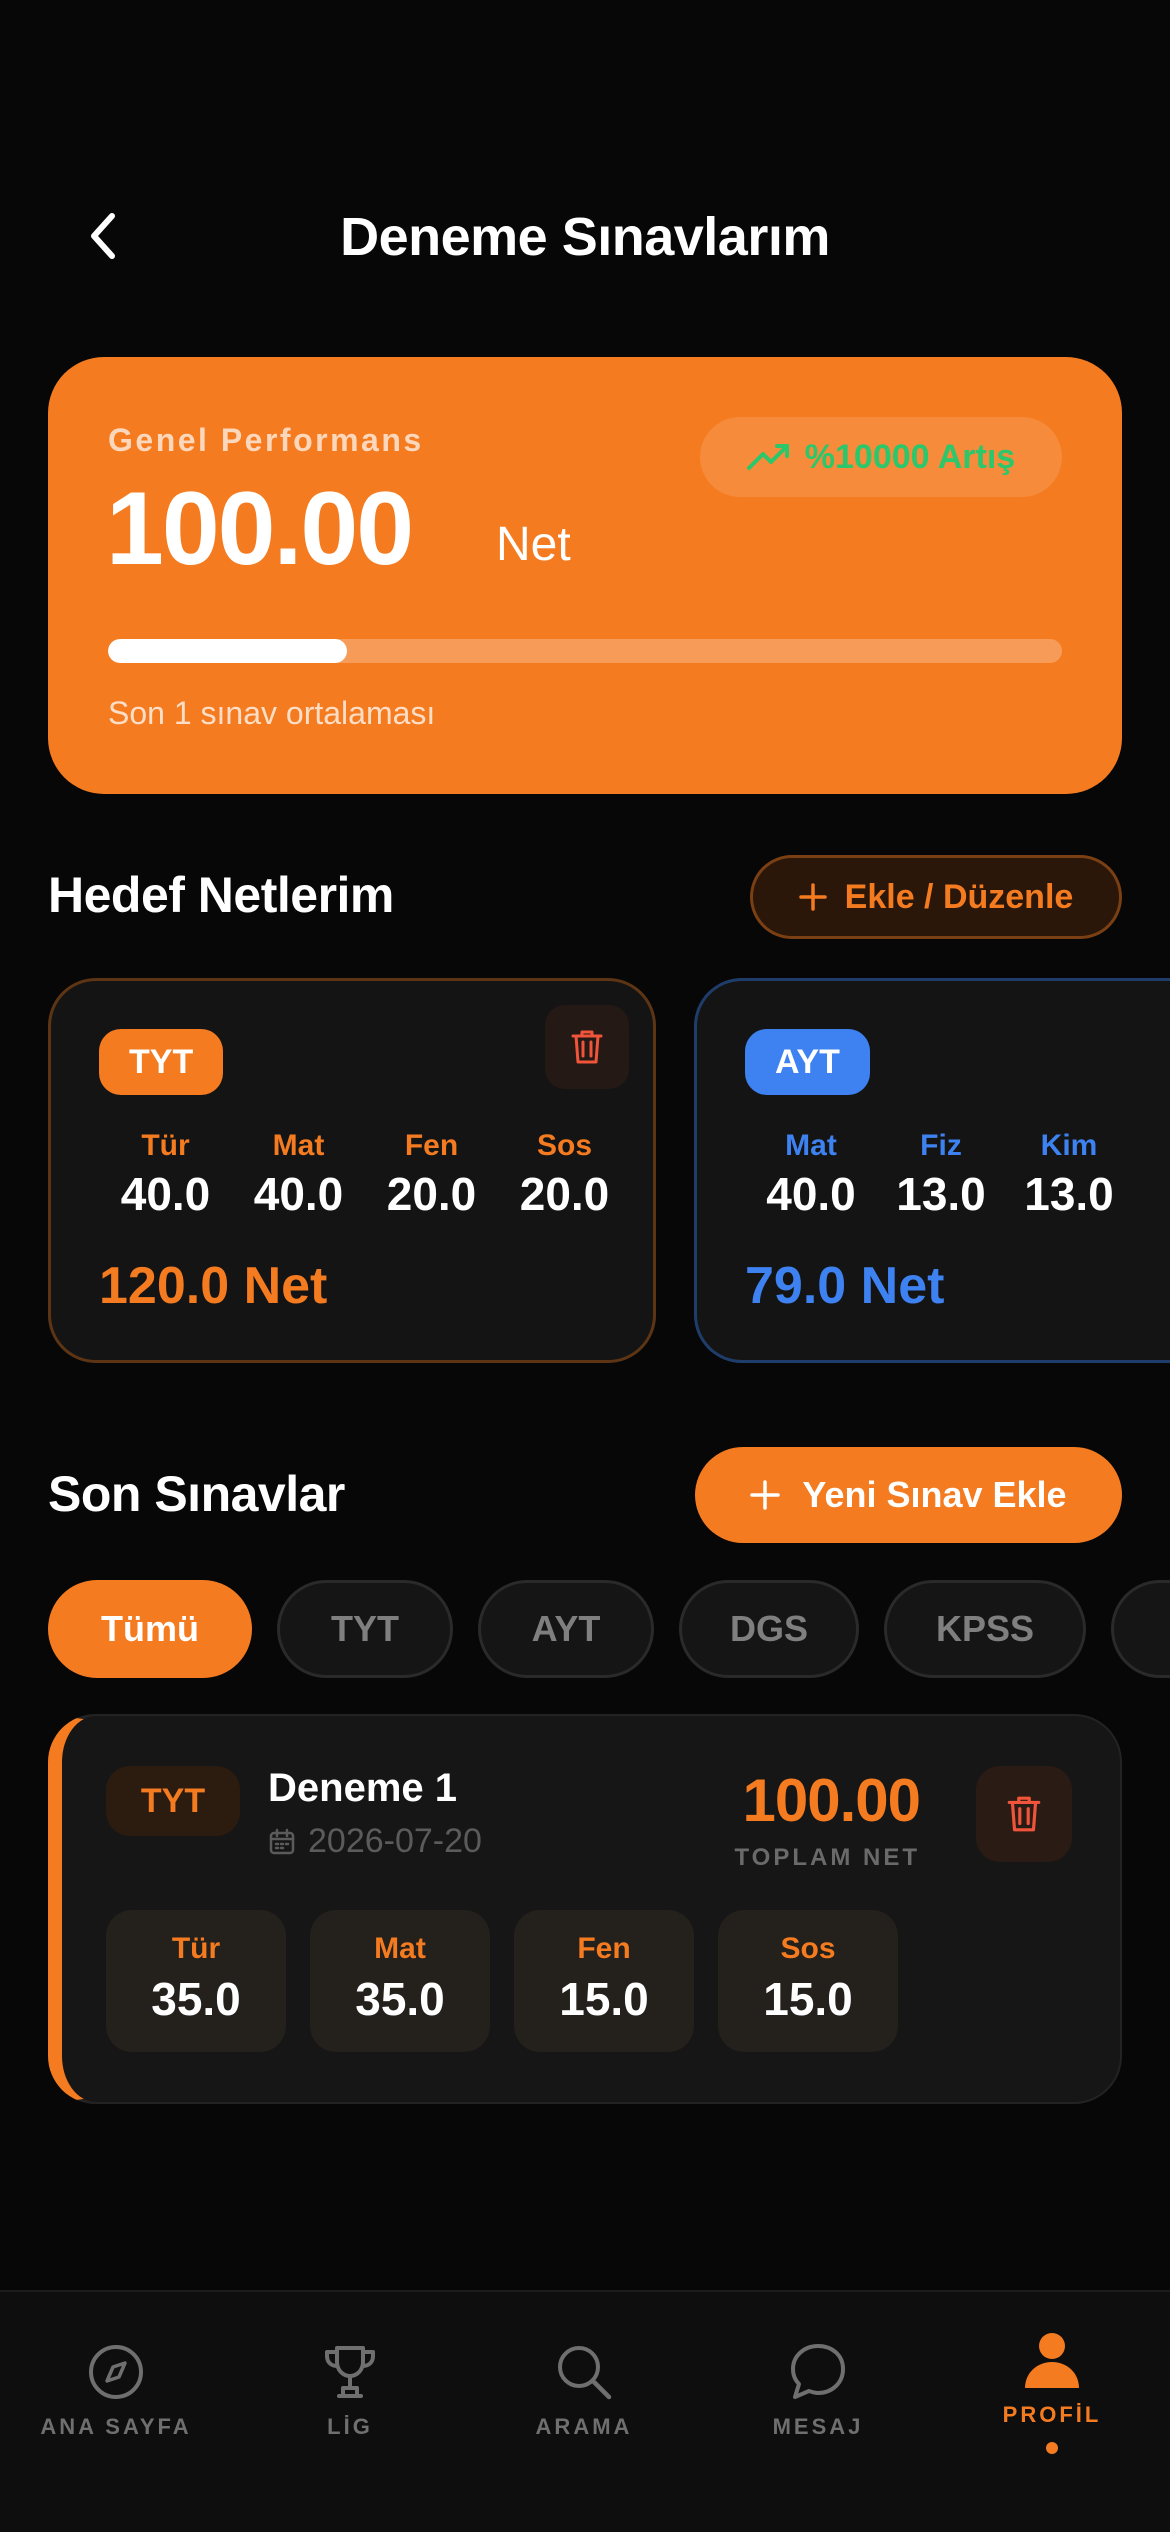 The width and height of the screenshot is (1170, 2532). I want to click on goal-subject: Tür 40.0, so click(165, 1175).